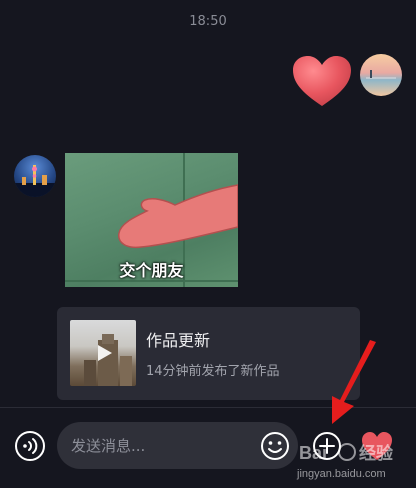  Describe the element at coordinates (151, 220) in the screenshot. I see `meme-image-message: 交个朋友` at that location.